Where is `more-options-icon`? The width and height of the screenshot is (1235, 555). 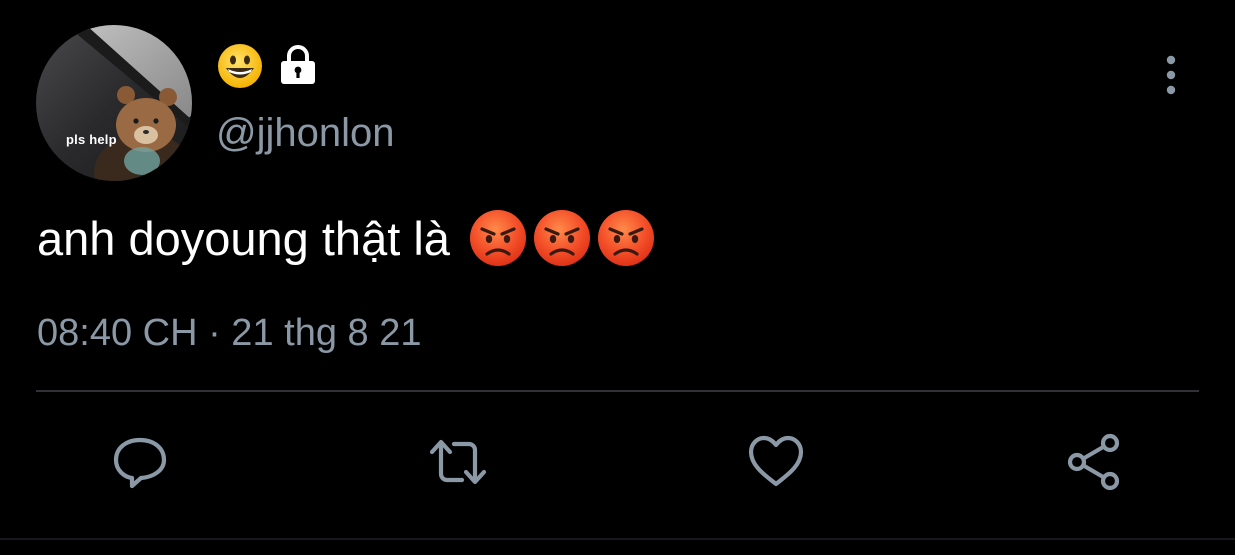 more-options-icon is located at coordinates (1171, 76).